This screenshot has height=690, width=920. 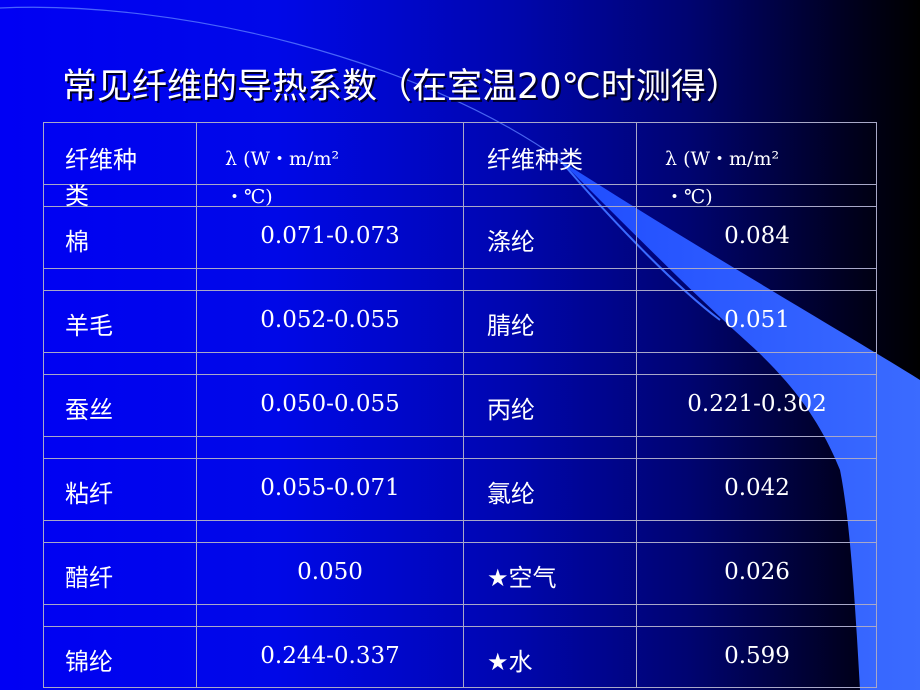 I want to click on conductivity-value: 0.071-0.073, so click(x=330, y=236).